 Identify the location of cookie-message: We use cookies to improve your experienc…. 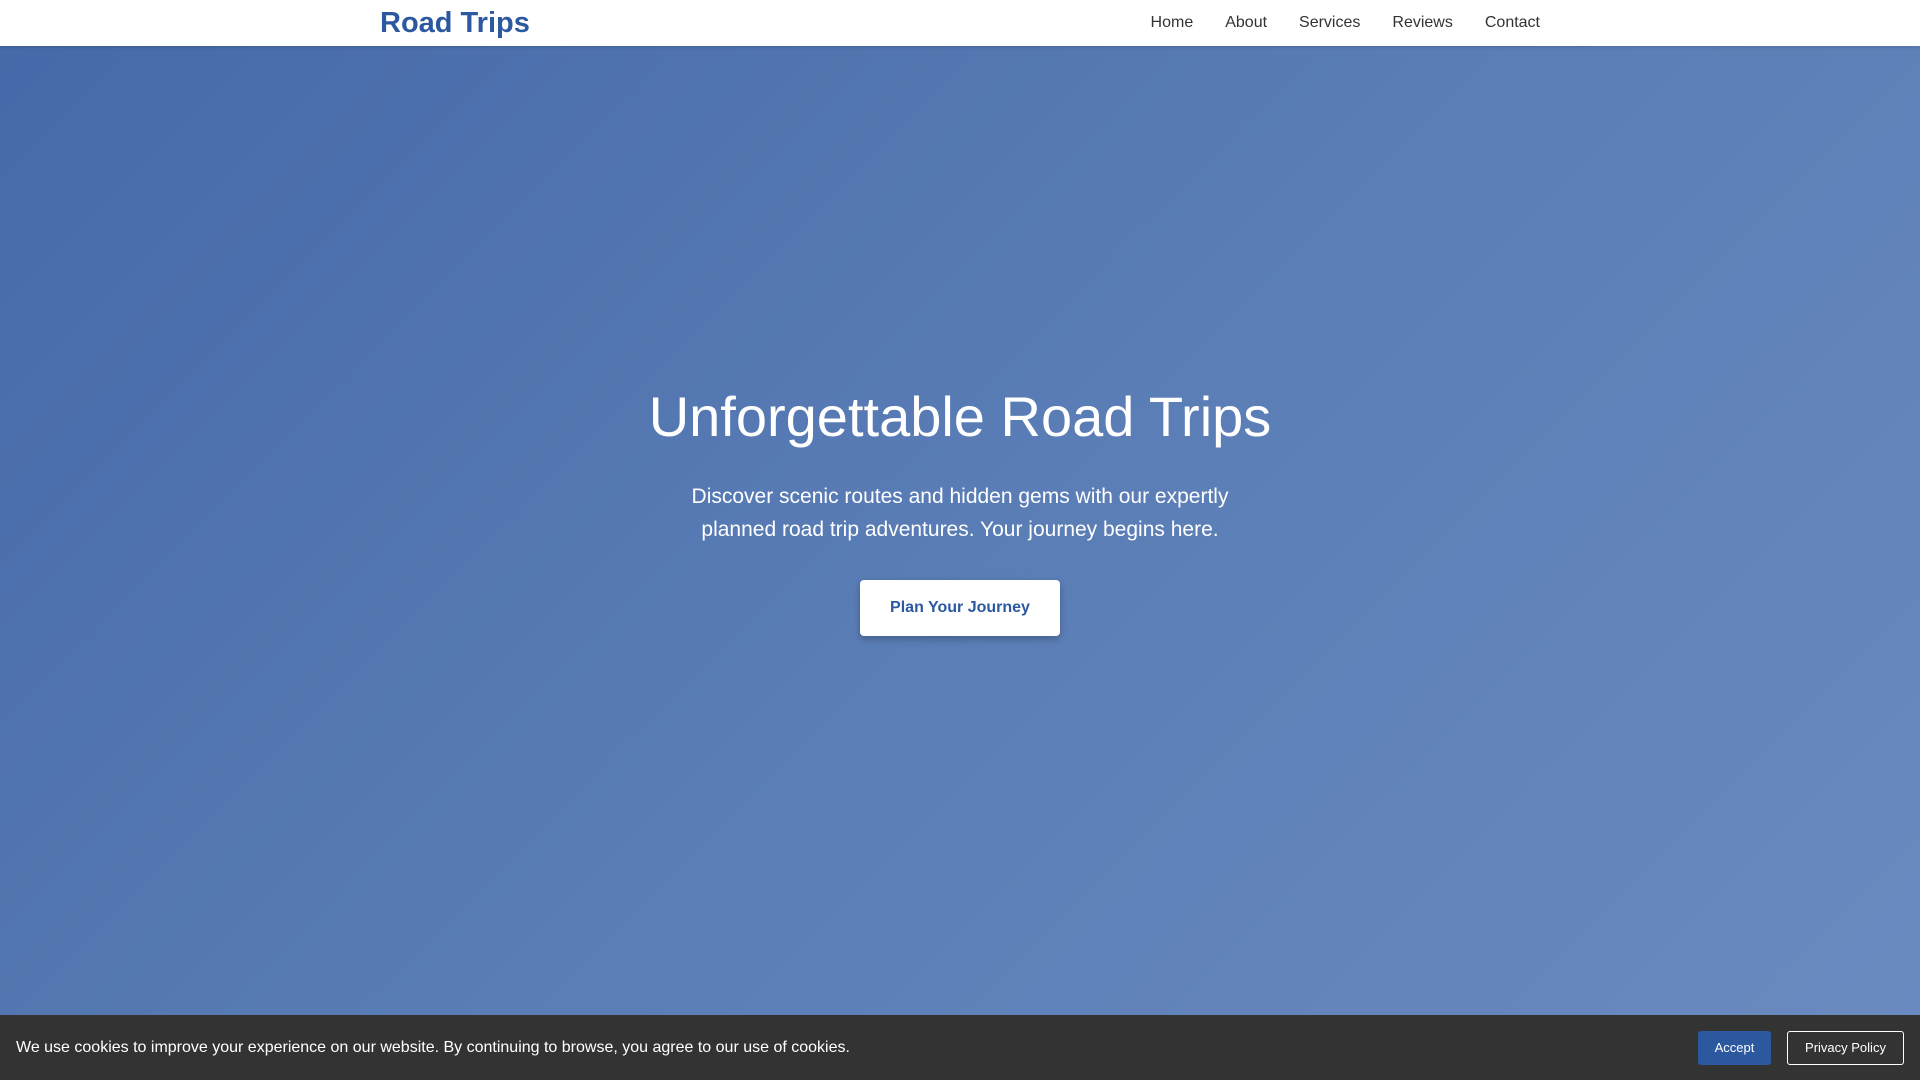
(433, 1047).